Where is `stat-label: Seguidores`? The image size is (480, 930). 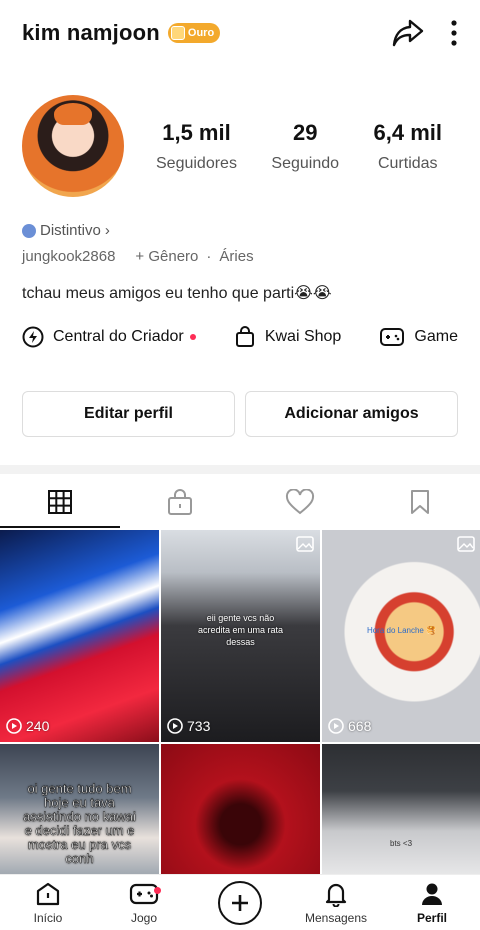 stat-label: Seguidores is located at coordinates (196, 163).